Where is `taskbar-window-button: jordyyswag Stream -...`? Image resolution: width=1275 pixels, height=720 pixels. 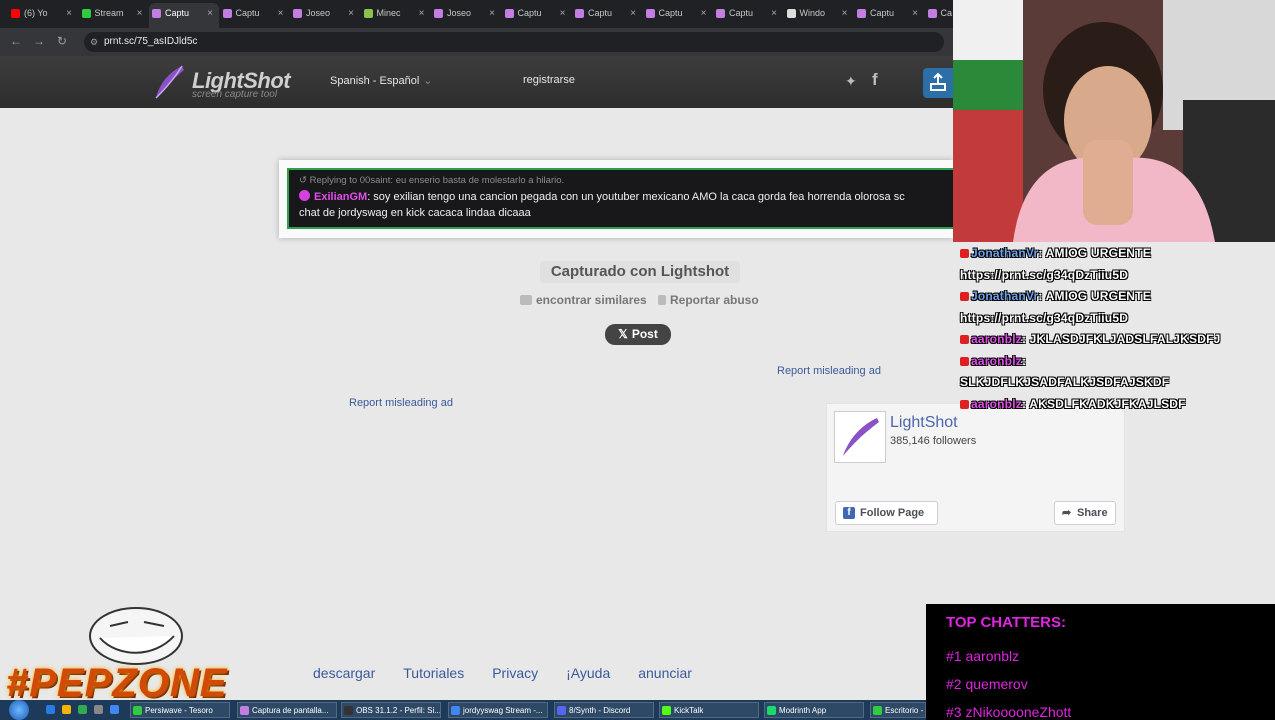
taskbar-window-button: jordyyswag Stream -... is located at coordinates (498, 710).